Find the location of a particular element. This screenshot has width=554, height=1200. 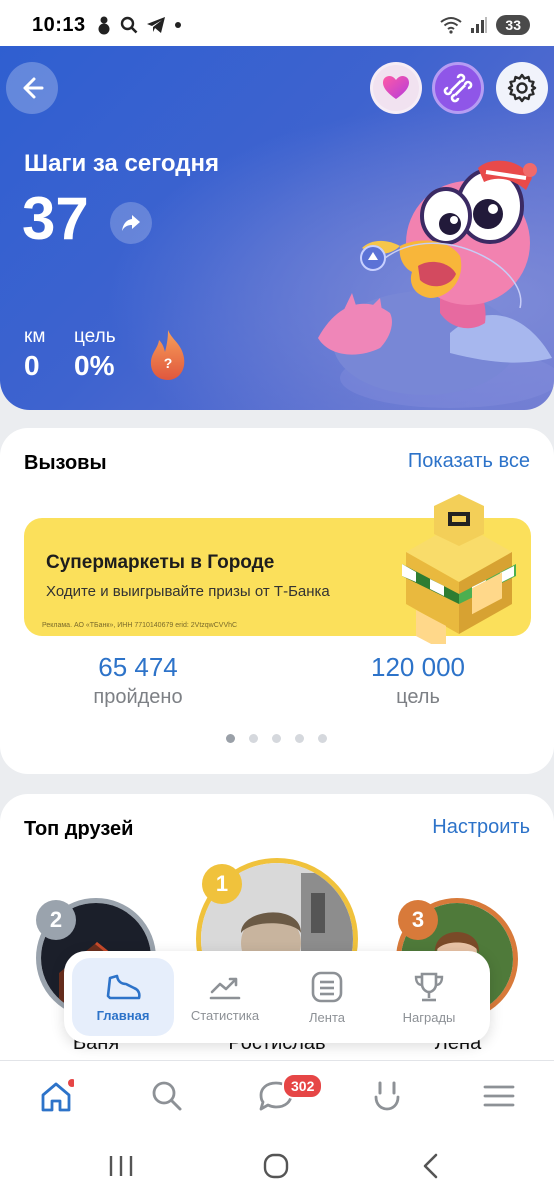

passed-label: пройдено is located at coordinates (138, 697).